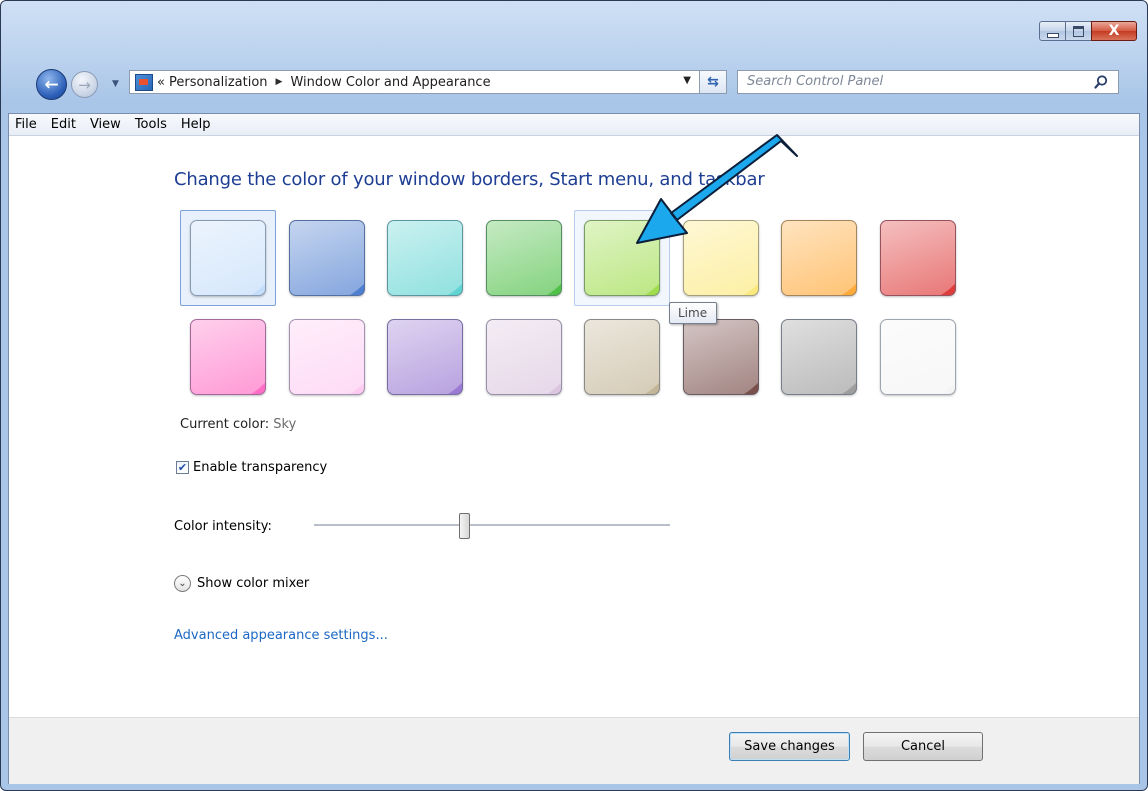 The height and width of the screenshot is (791, 1148). I want to click on color-swatch-lavender, so click(524, 357).